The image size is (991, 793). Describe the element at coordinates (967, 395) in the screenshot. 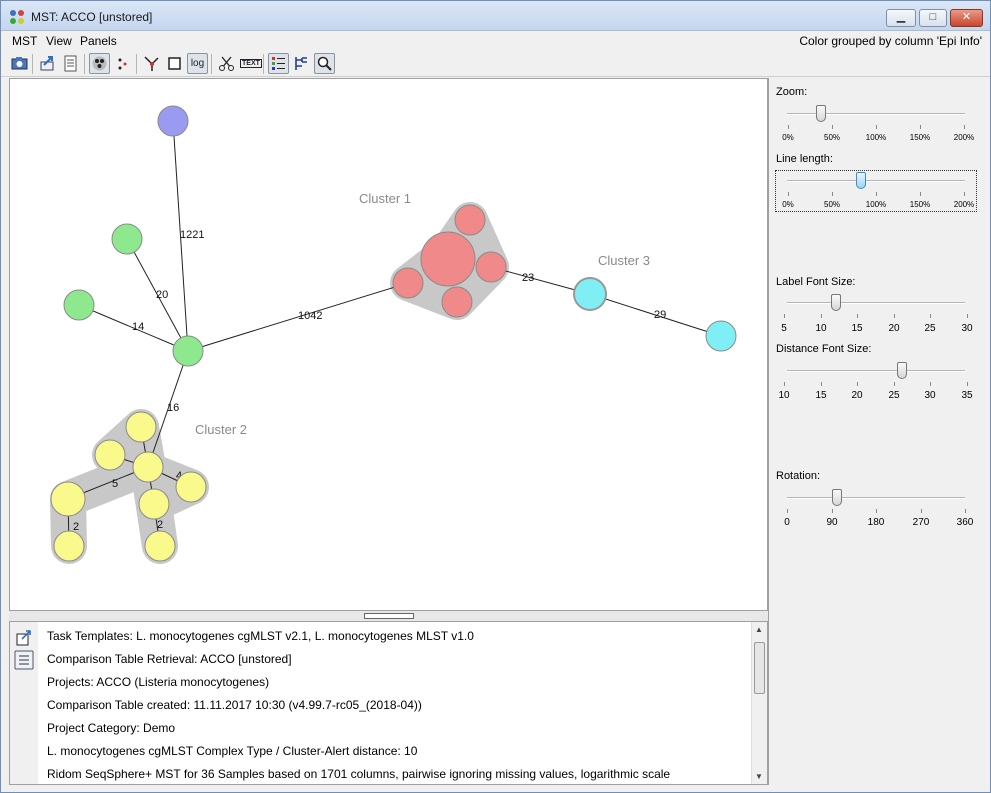

I see `distance-font-tick-label: 35` at that location.